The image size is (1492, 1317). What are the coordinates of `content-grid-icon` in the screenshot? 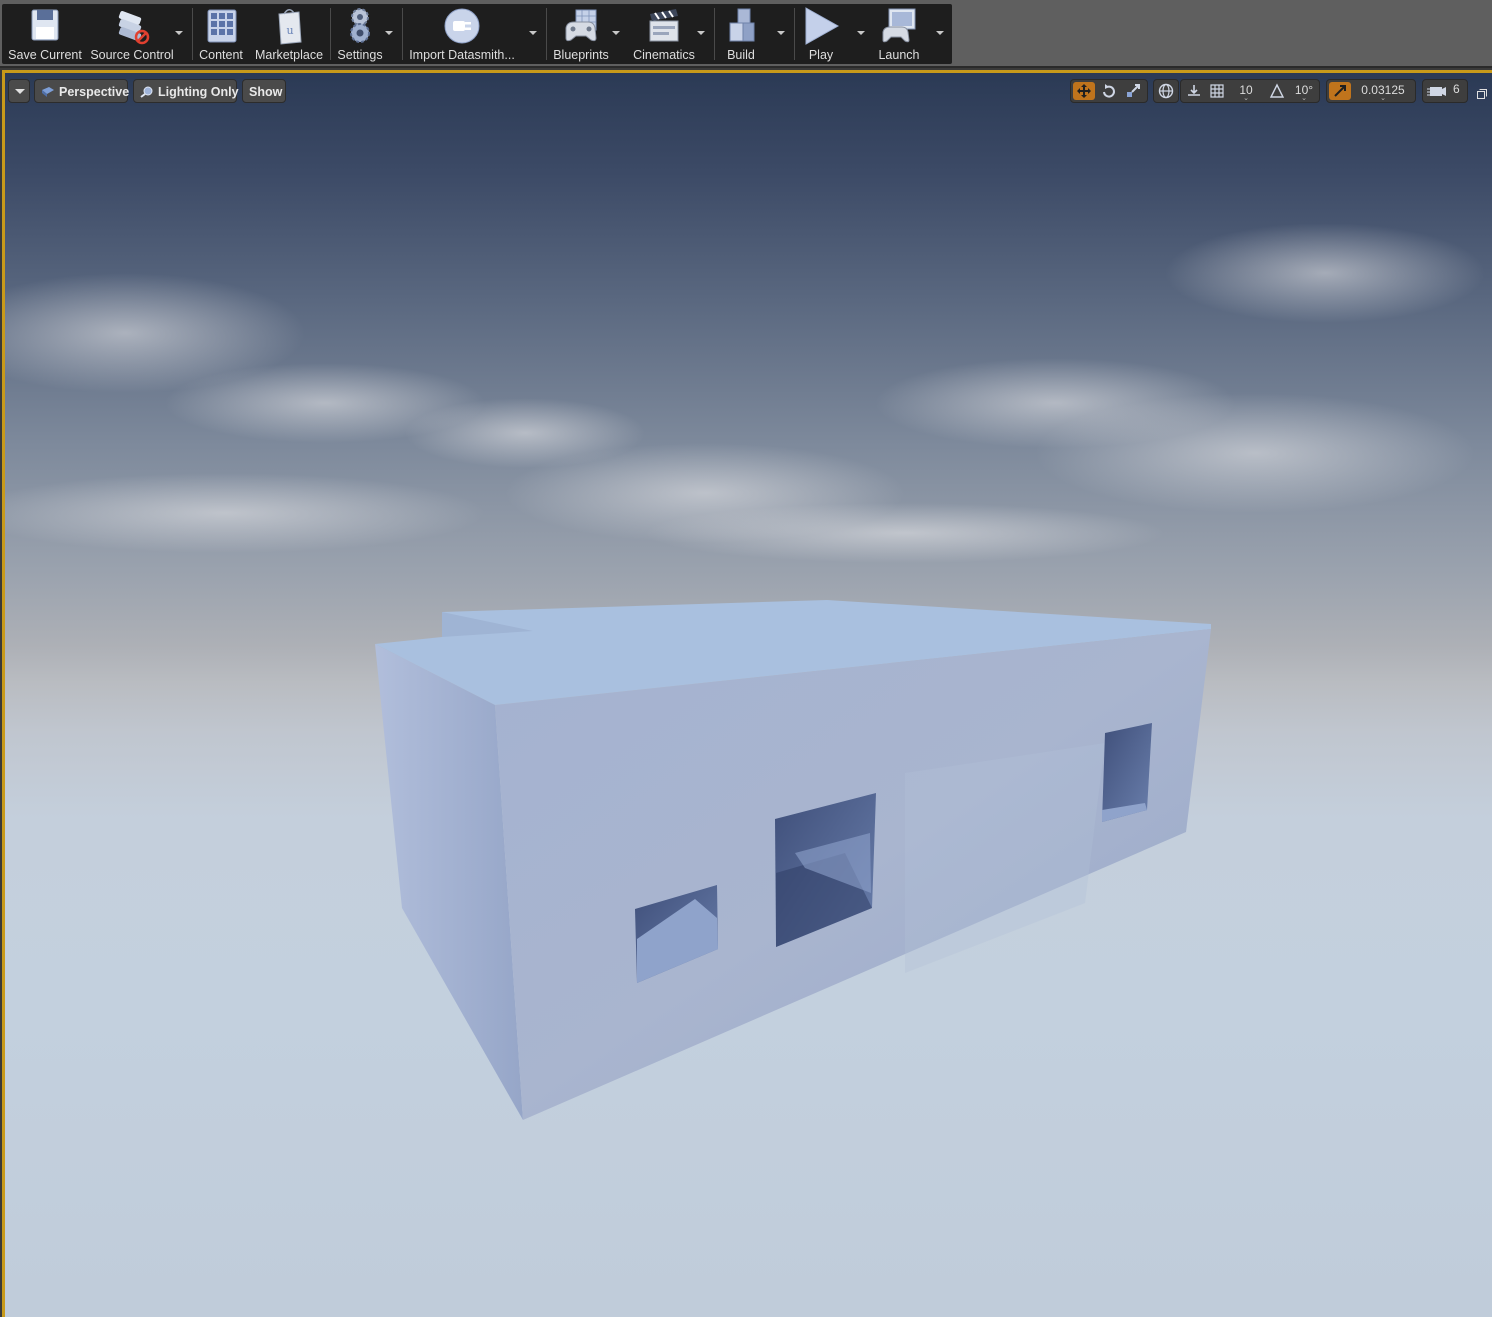 It's located at (222, 26).